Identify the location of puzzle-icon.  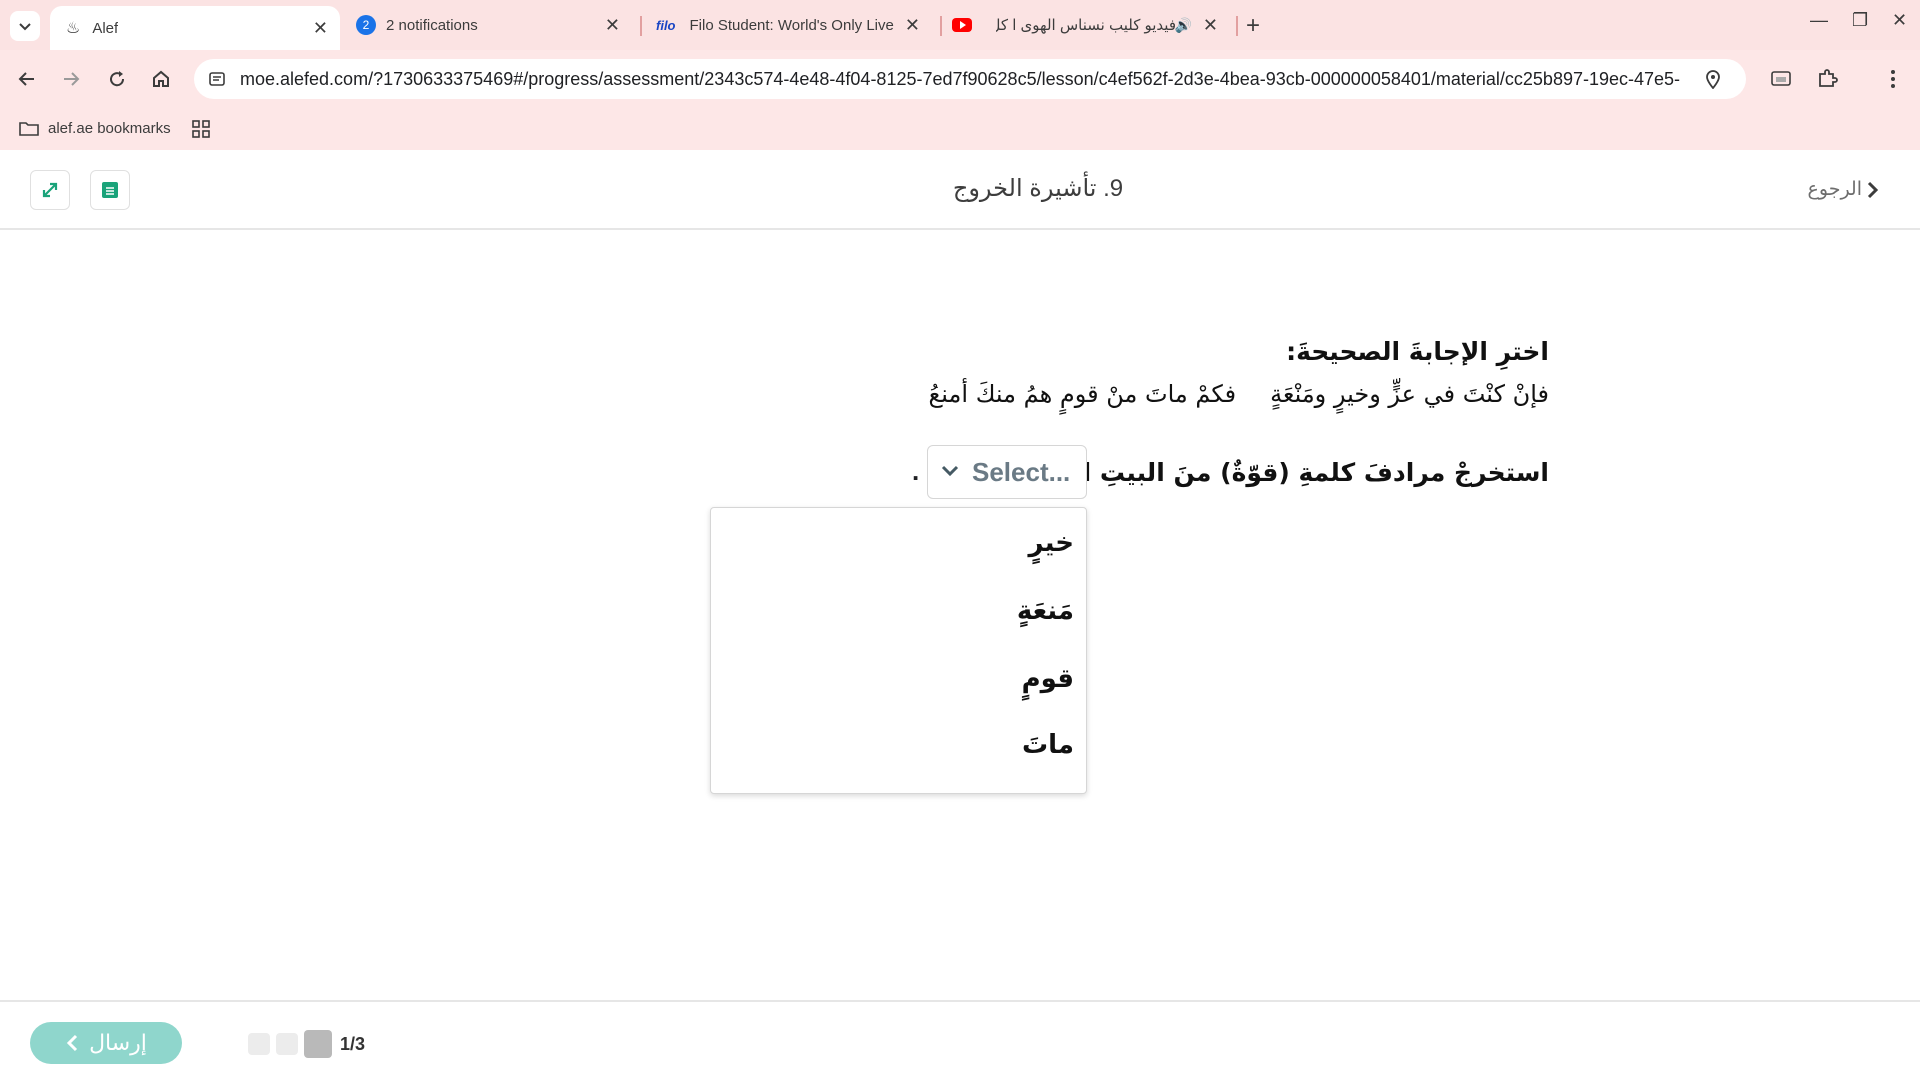
(1828, 78).